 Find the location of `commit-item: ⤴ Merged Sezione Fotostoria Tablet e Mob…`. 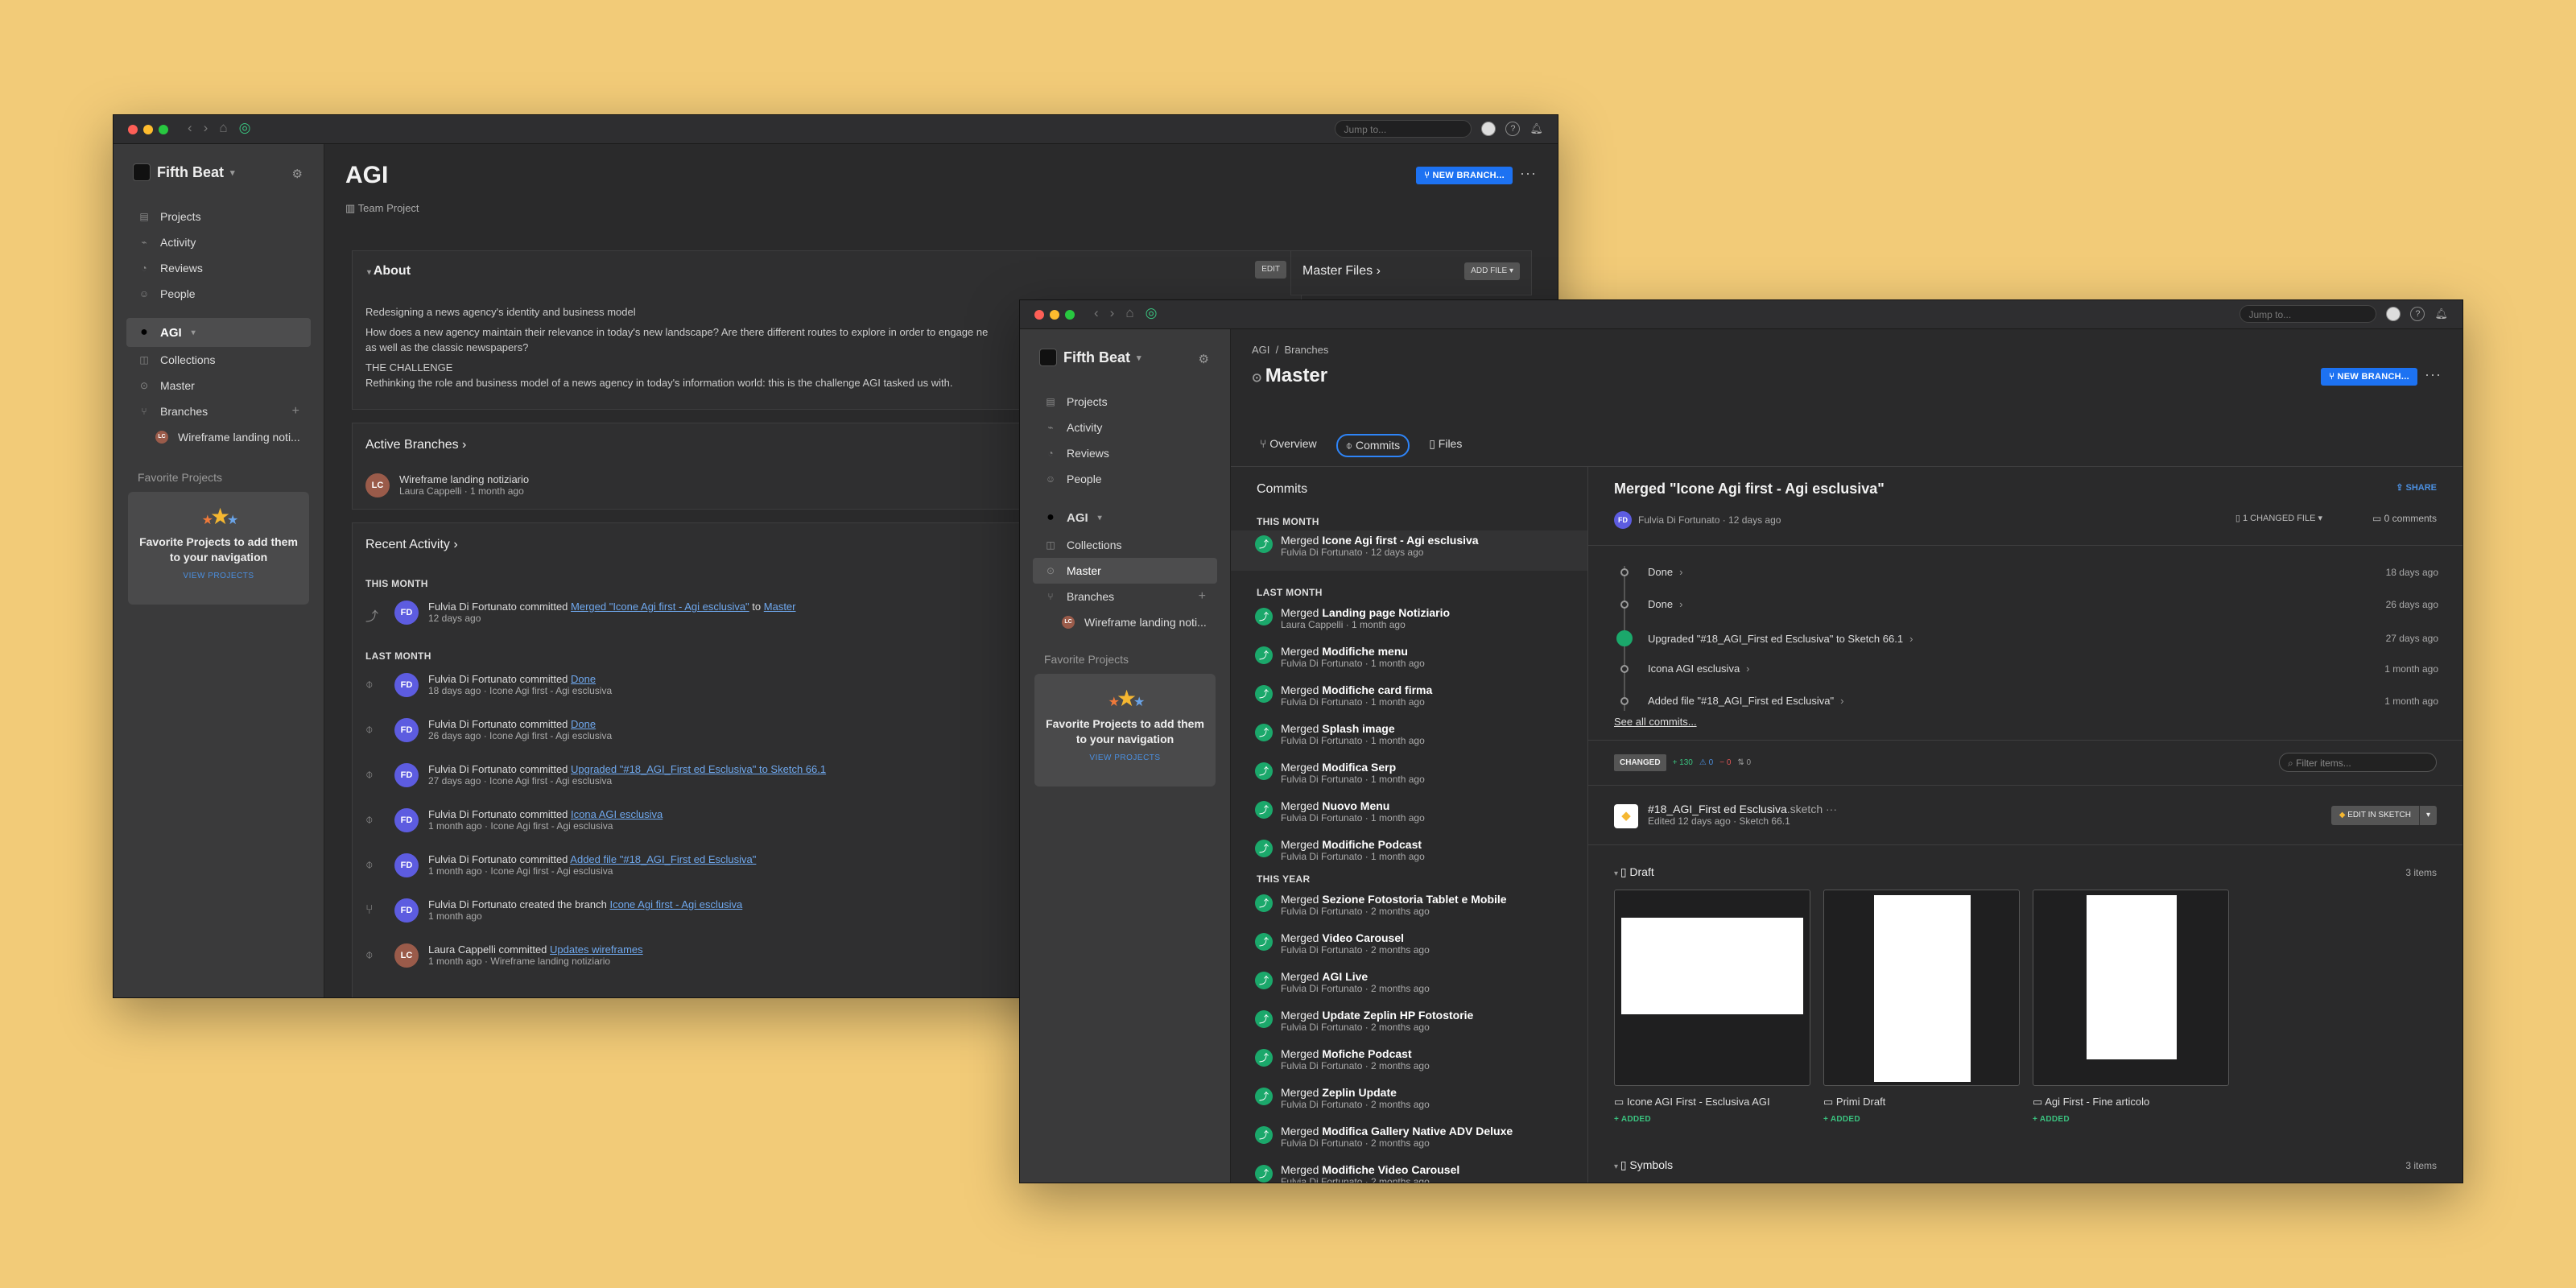

commit-item: ⤴ Merged Sezione Fotostoria Tablet e Mob… is located at coordinates (1421, 905).